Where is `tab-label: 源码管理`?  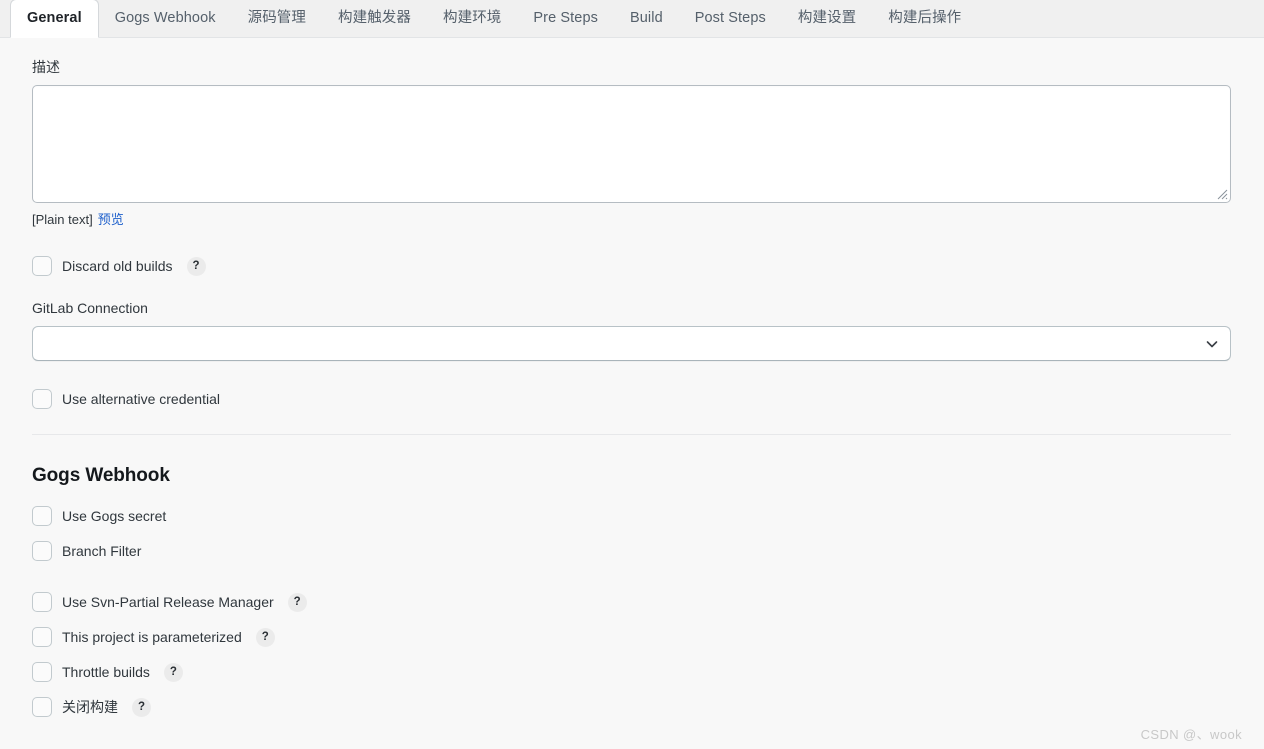 tab-label: 源码管理 is located at coordinates (276, 18).